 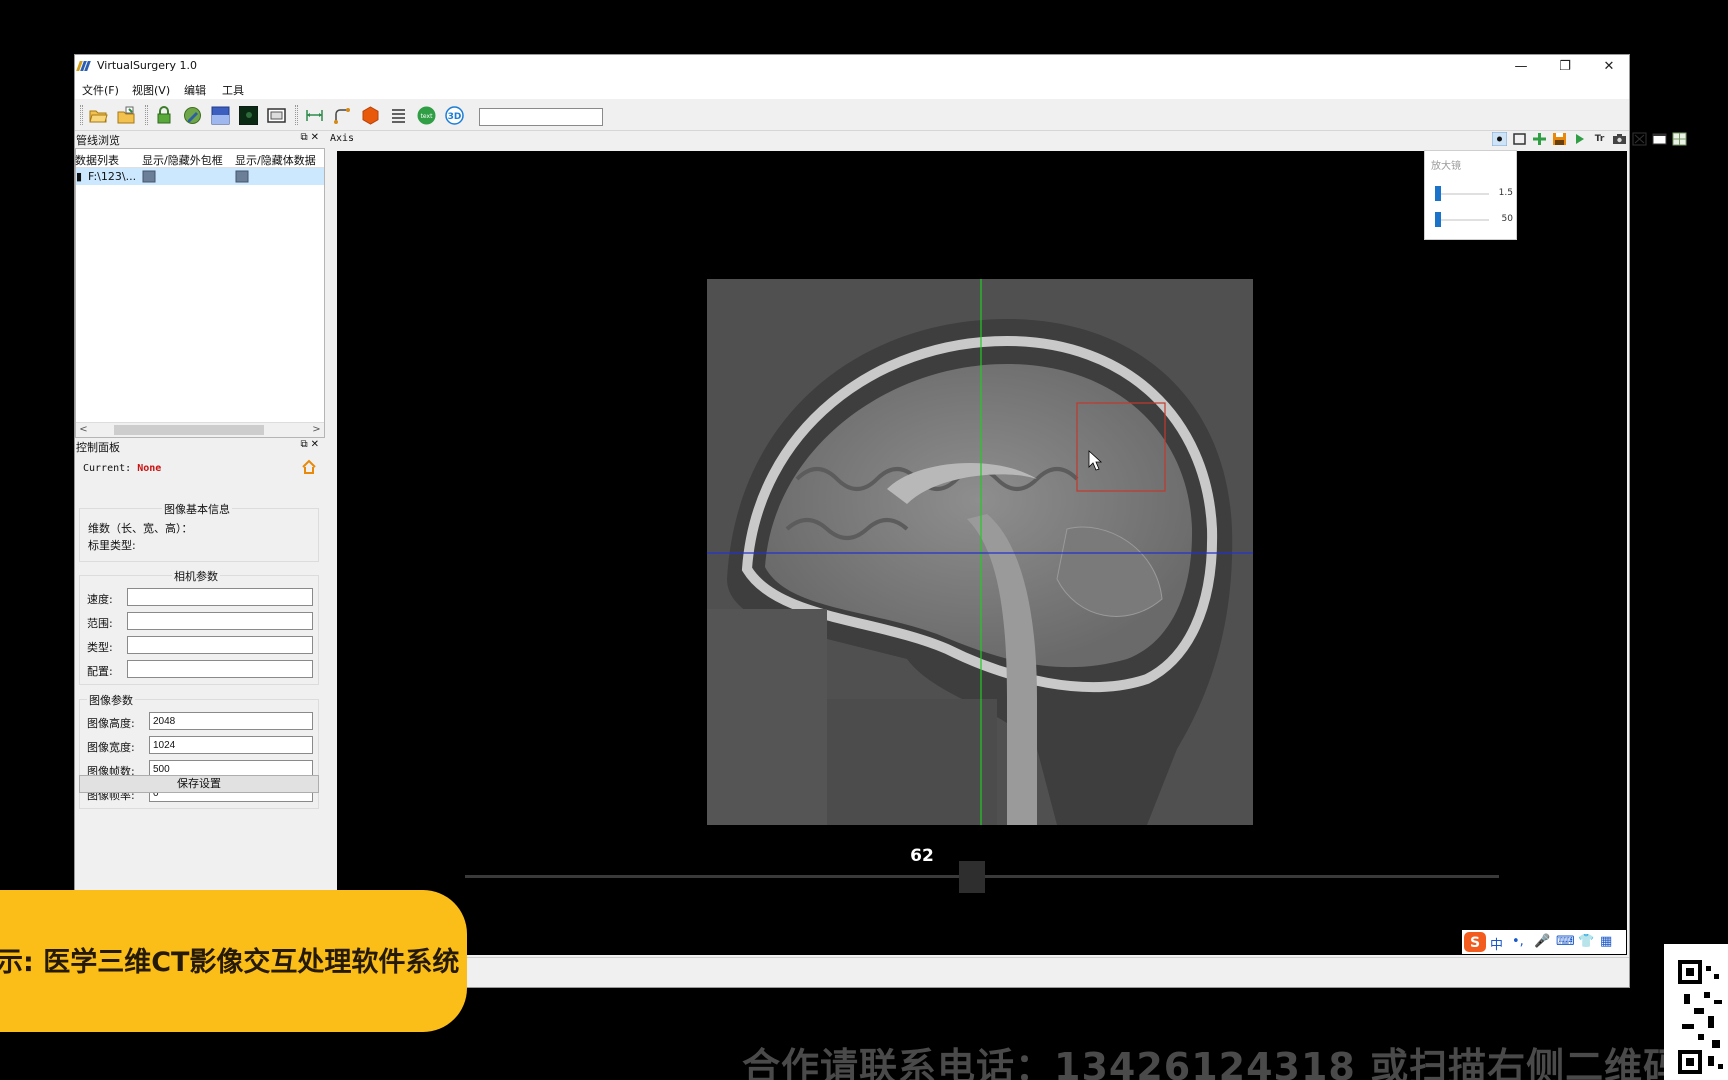 What do you see at coordinates (122, 468) in the screenshot?
I see `current-label: Current: None` at bounding box center [122, 468].